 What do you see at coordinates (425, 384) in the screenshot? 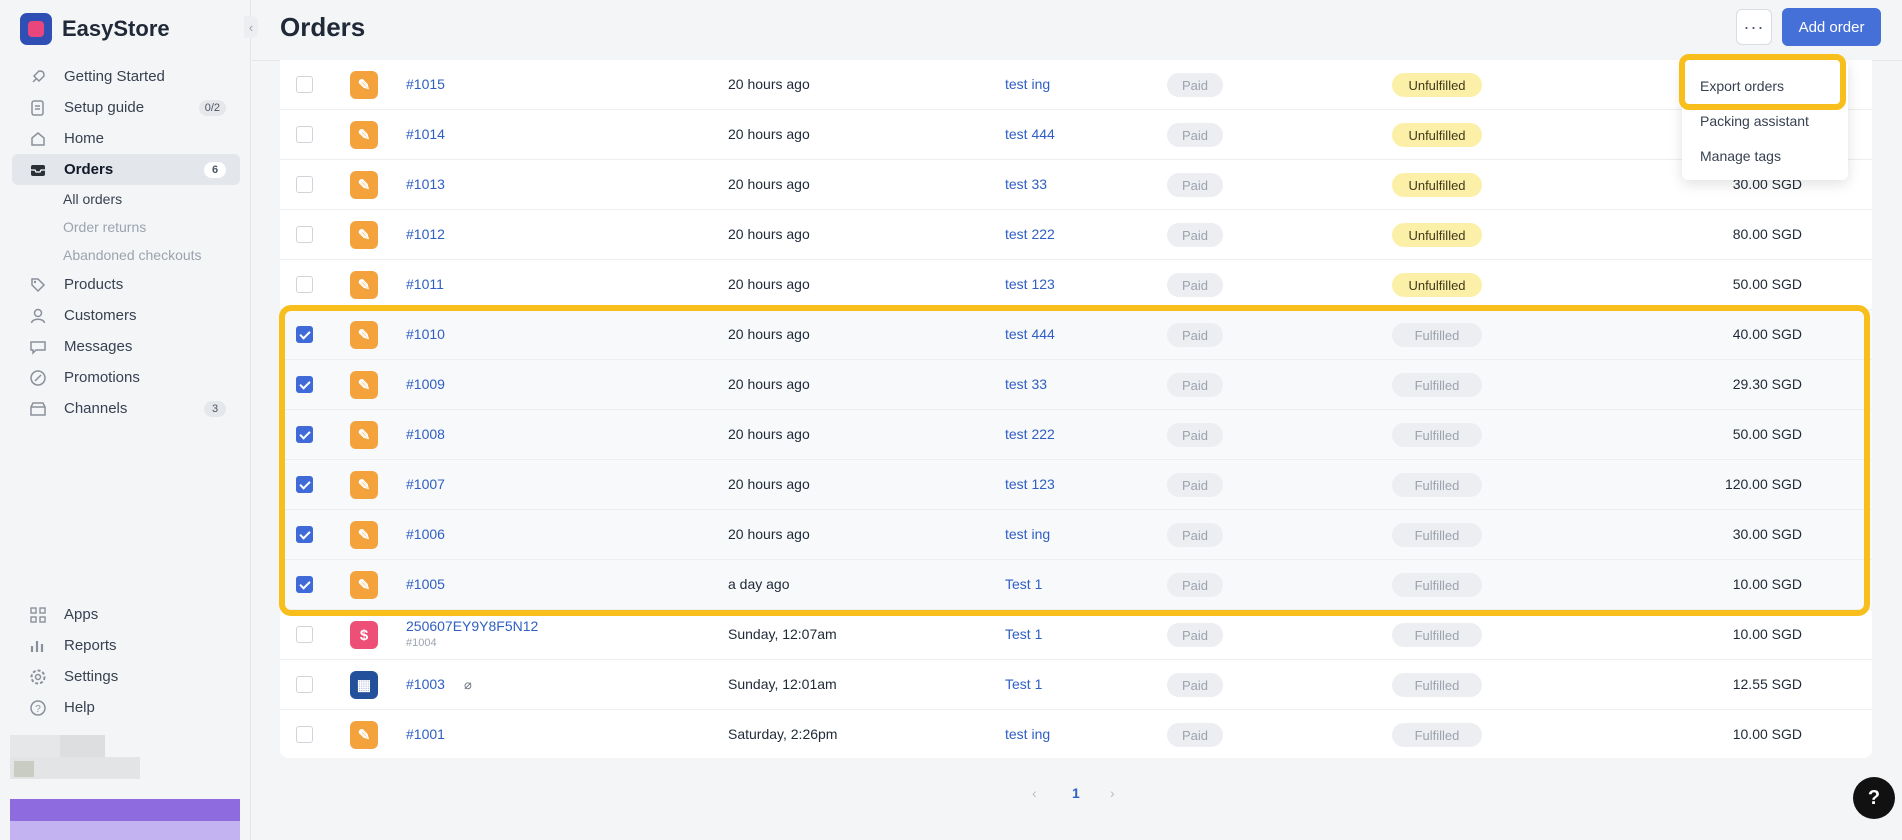
I see `order-id-link: #1009` at bounding box center [425, 384].